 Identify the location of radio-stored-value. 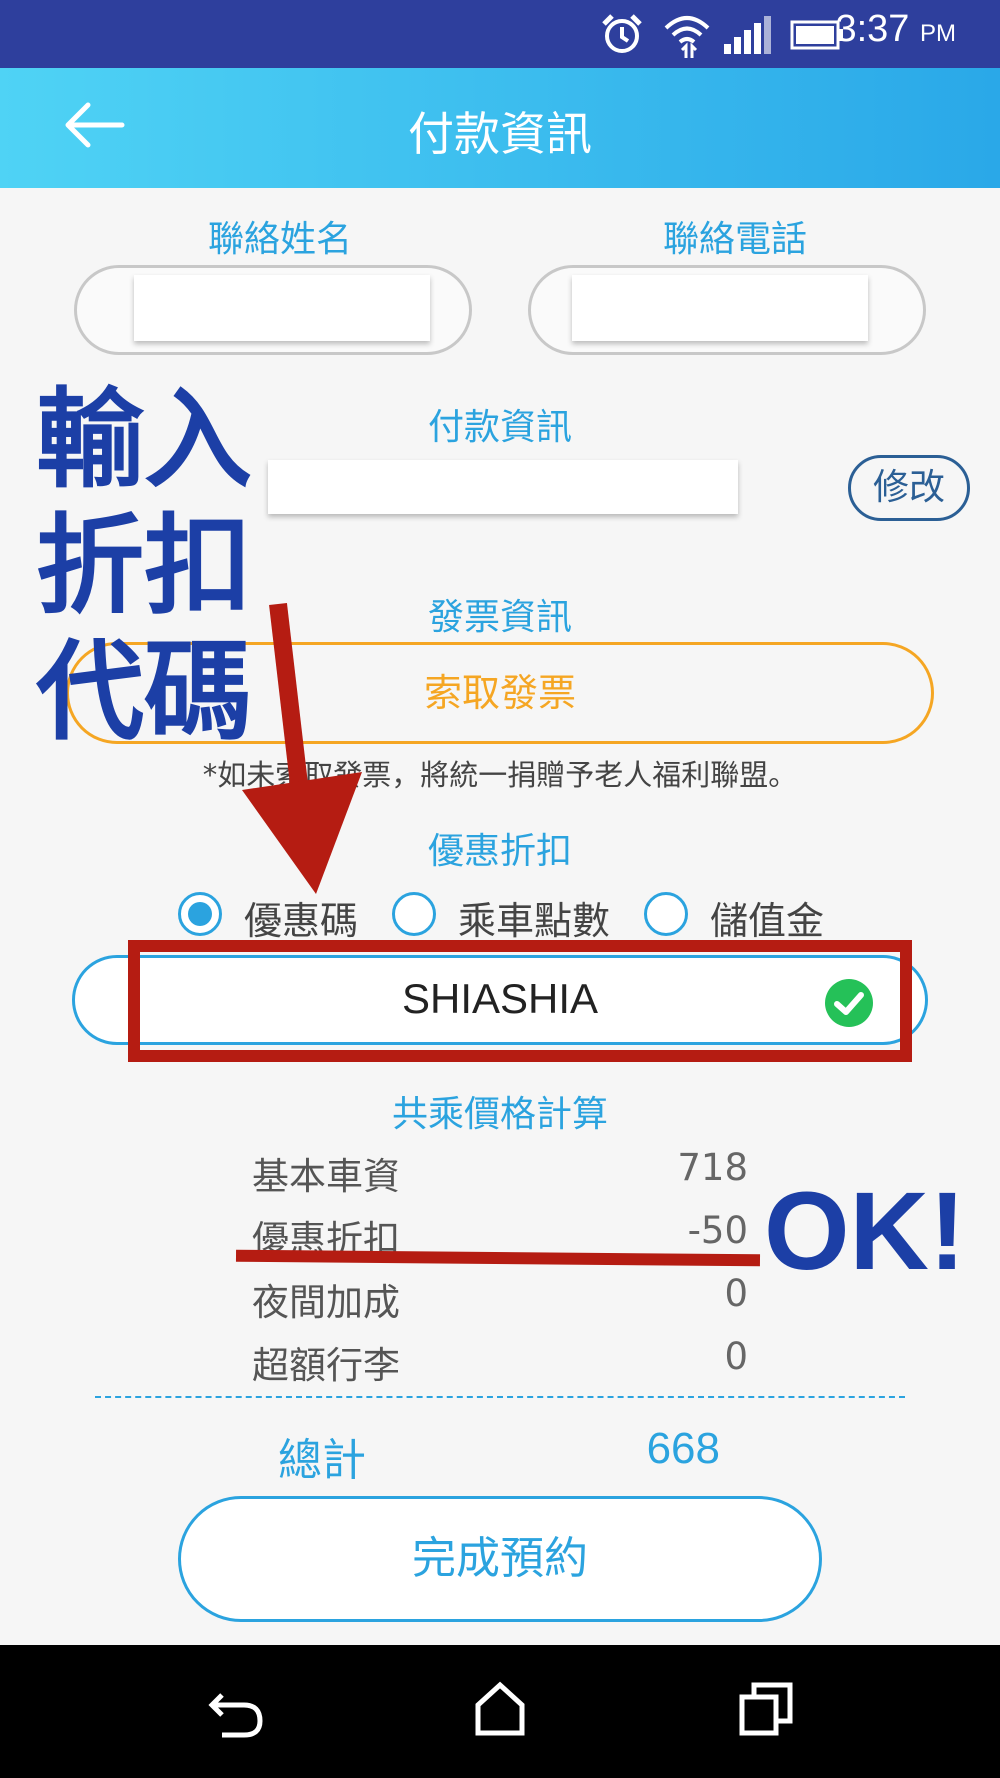
(666, 914).